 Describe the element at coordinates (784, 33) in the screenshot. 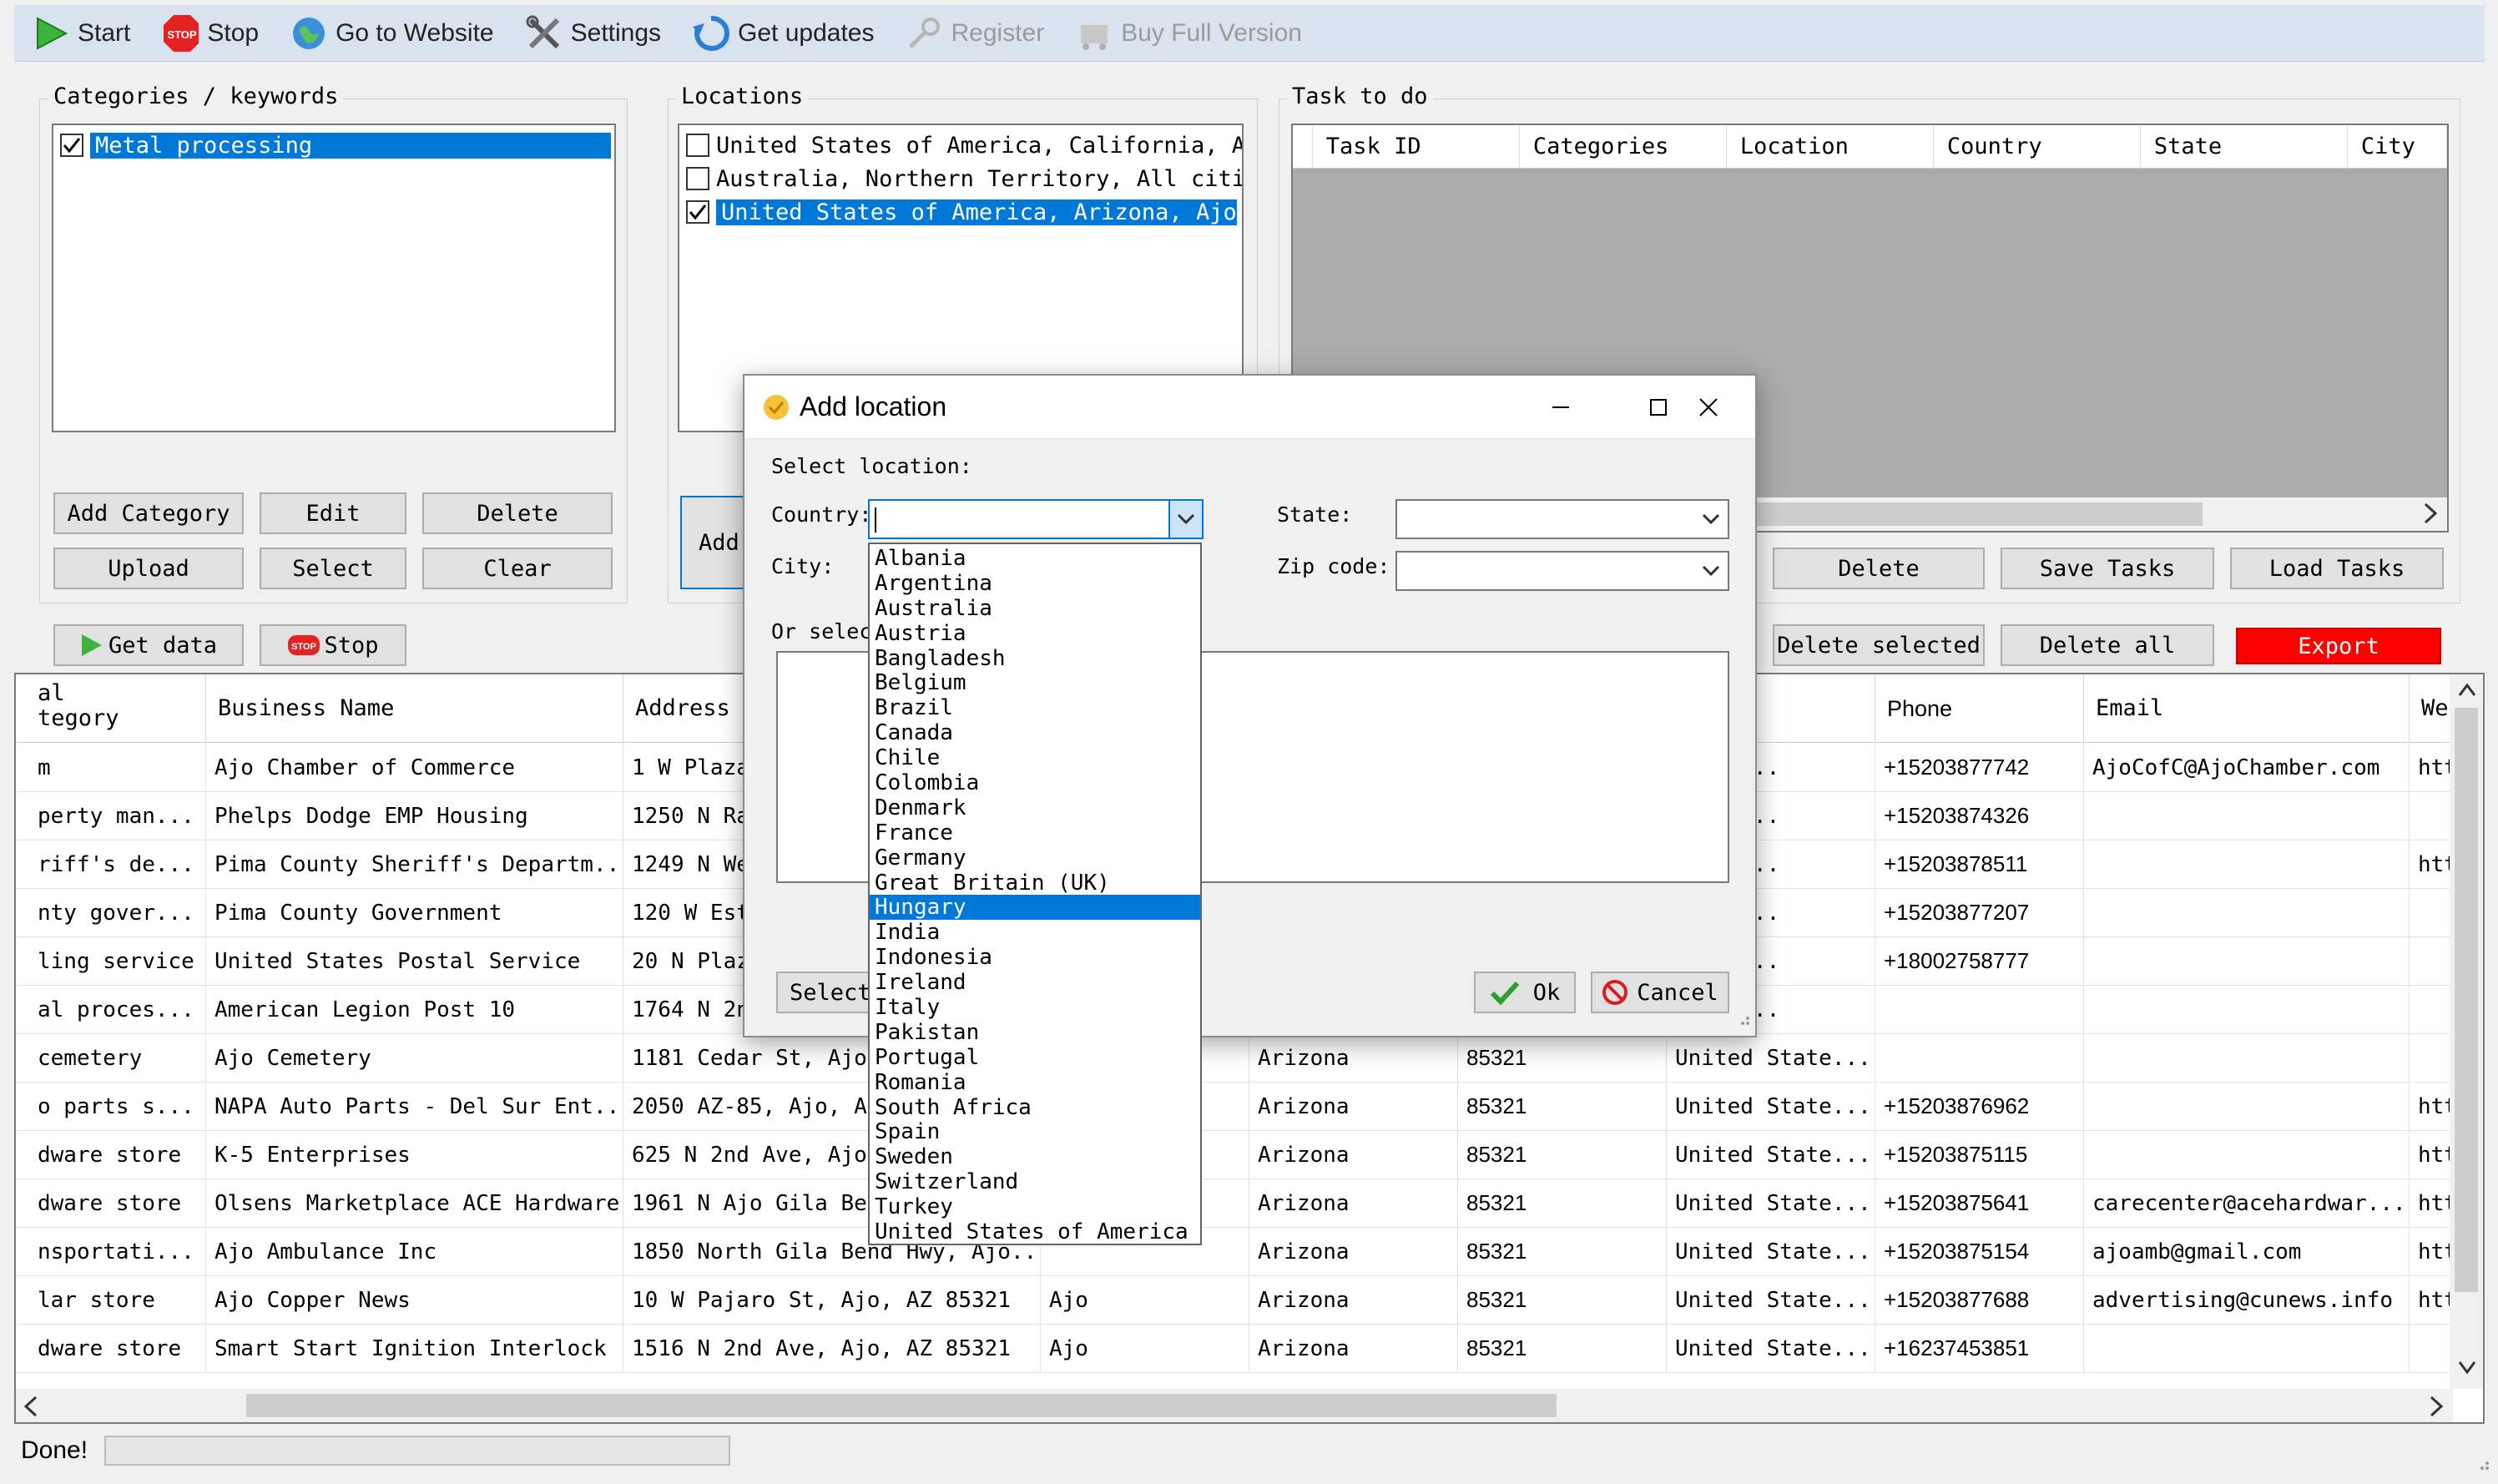

I see `get-updates-button: Get updates` at that location.